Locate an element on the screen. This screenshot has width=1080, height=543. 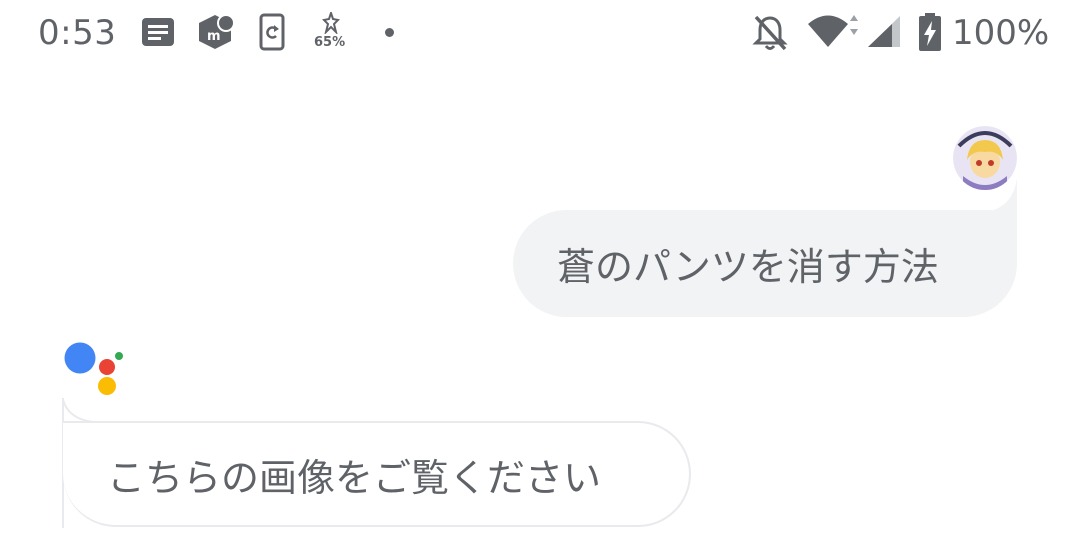
user-message-bubble: 蒼のパンツを消す方法 is located at coordinates (765, 263).